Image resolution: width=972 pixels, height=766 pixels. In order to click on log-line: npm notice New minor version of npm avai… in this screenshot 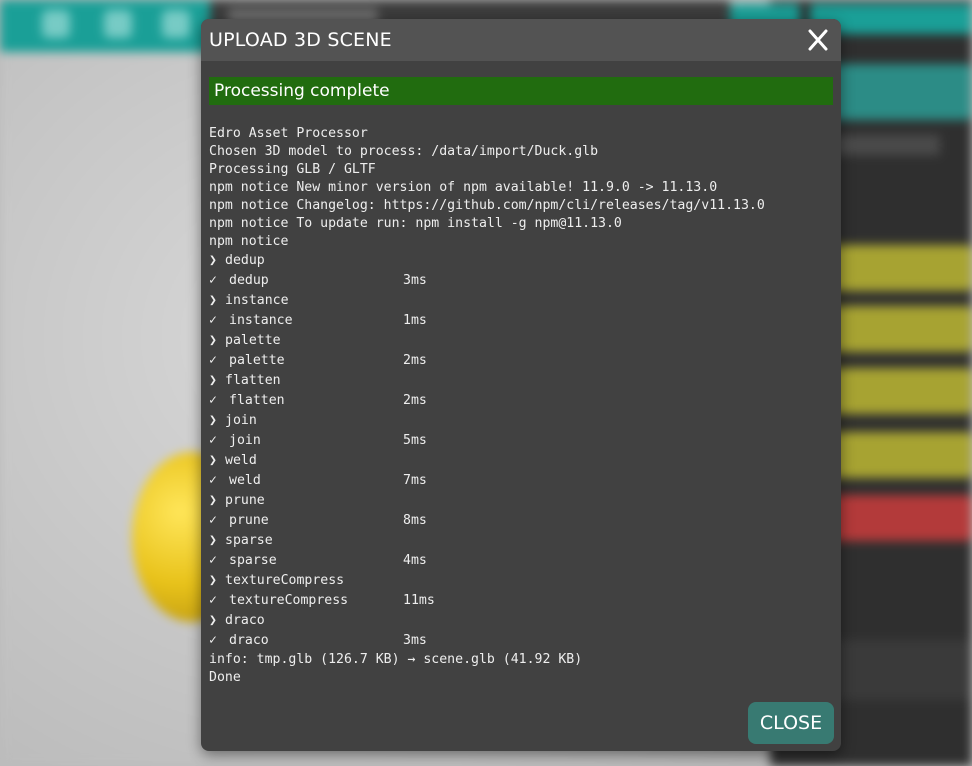, I will do `click(521, 188)`.